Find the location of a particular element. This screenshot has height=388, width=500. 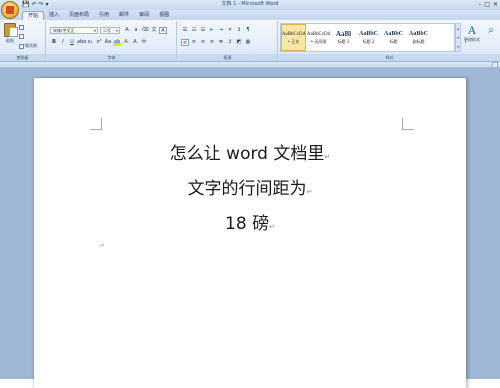

minimize-button: – is located at coordinates (479, 4).